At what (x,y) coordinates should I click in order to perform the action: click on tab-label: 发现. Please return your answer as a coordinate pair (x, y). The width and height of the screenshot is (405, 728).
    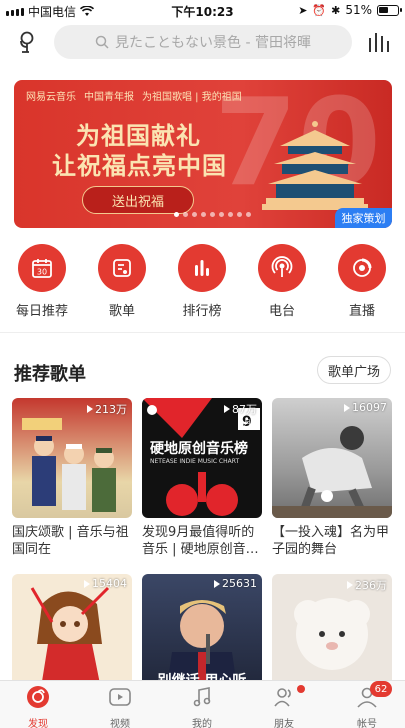
    Looking at the image, I should click on (38, 723).